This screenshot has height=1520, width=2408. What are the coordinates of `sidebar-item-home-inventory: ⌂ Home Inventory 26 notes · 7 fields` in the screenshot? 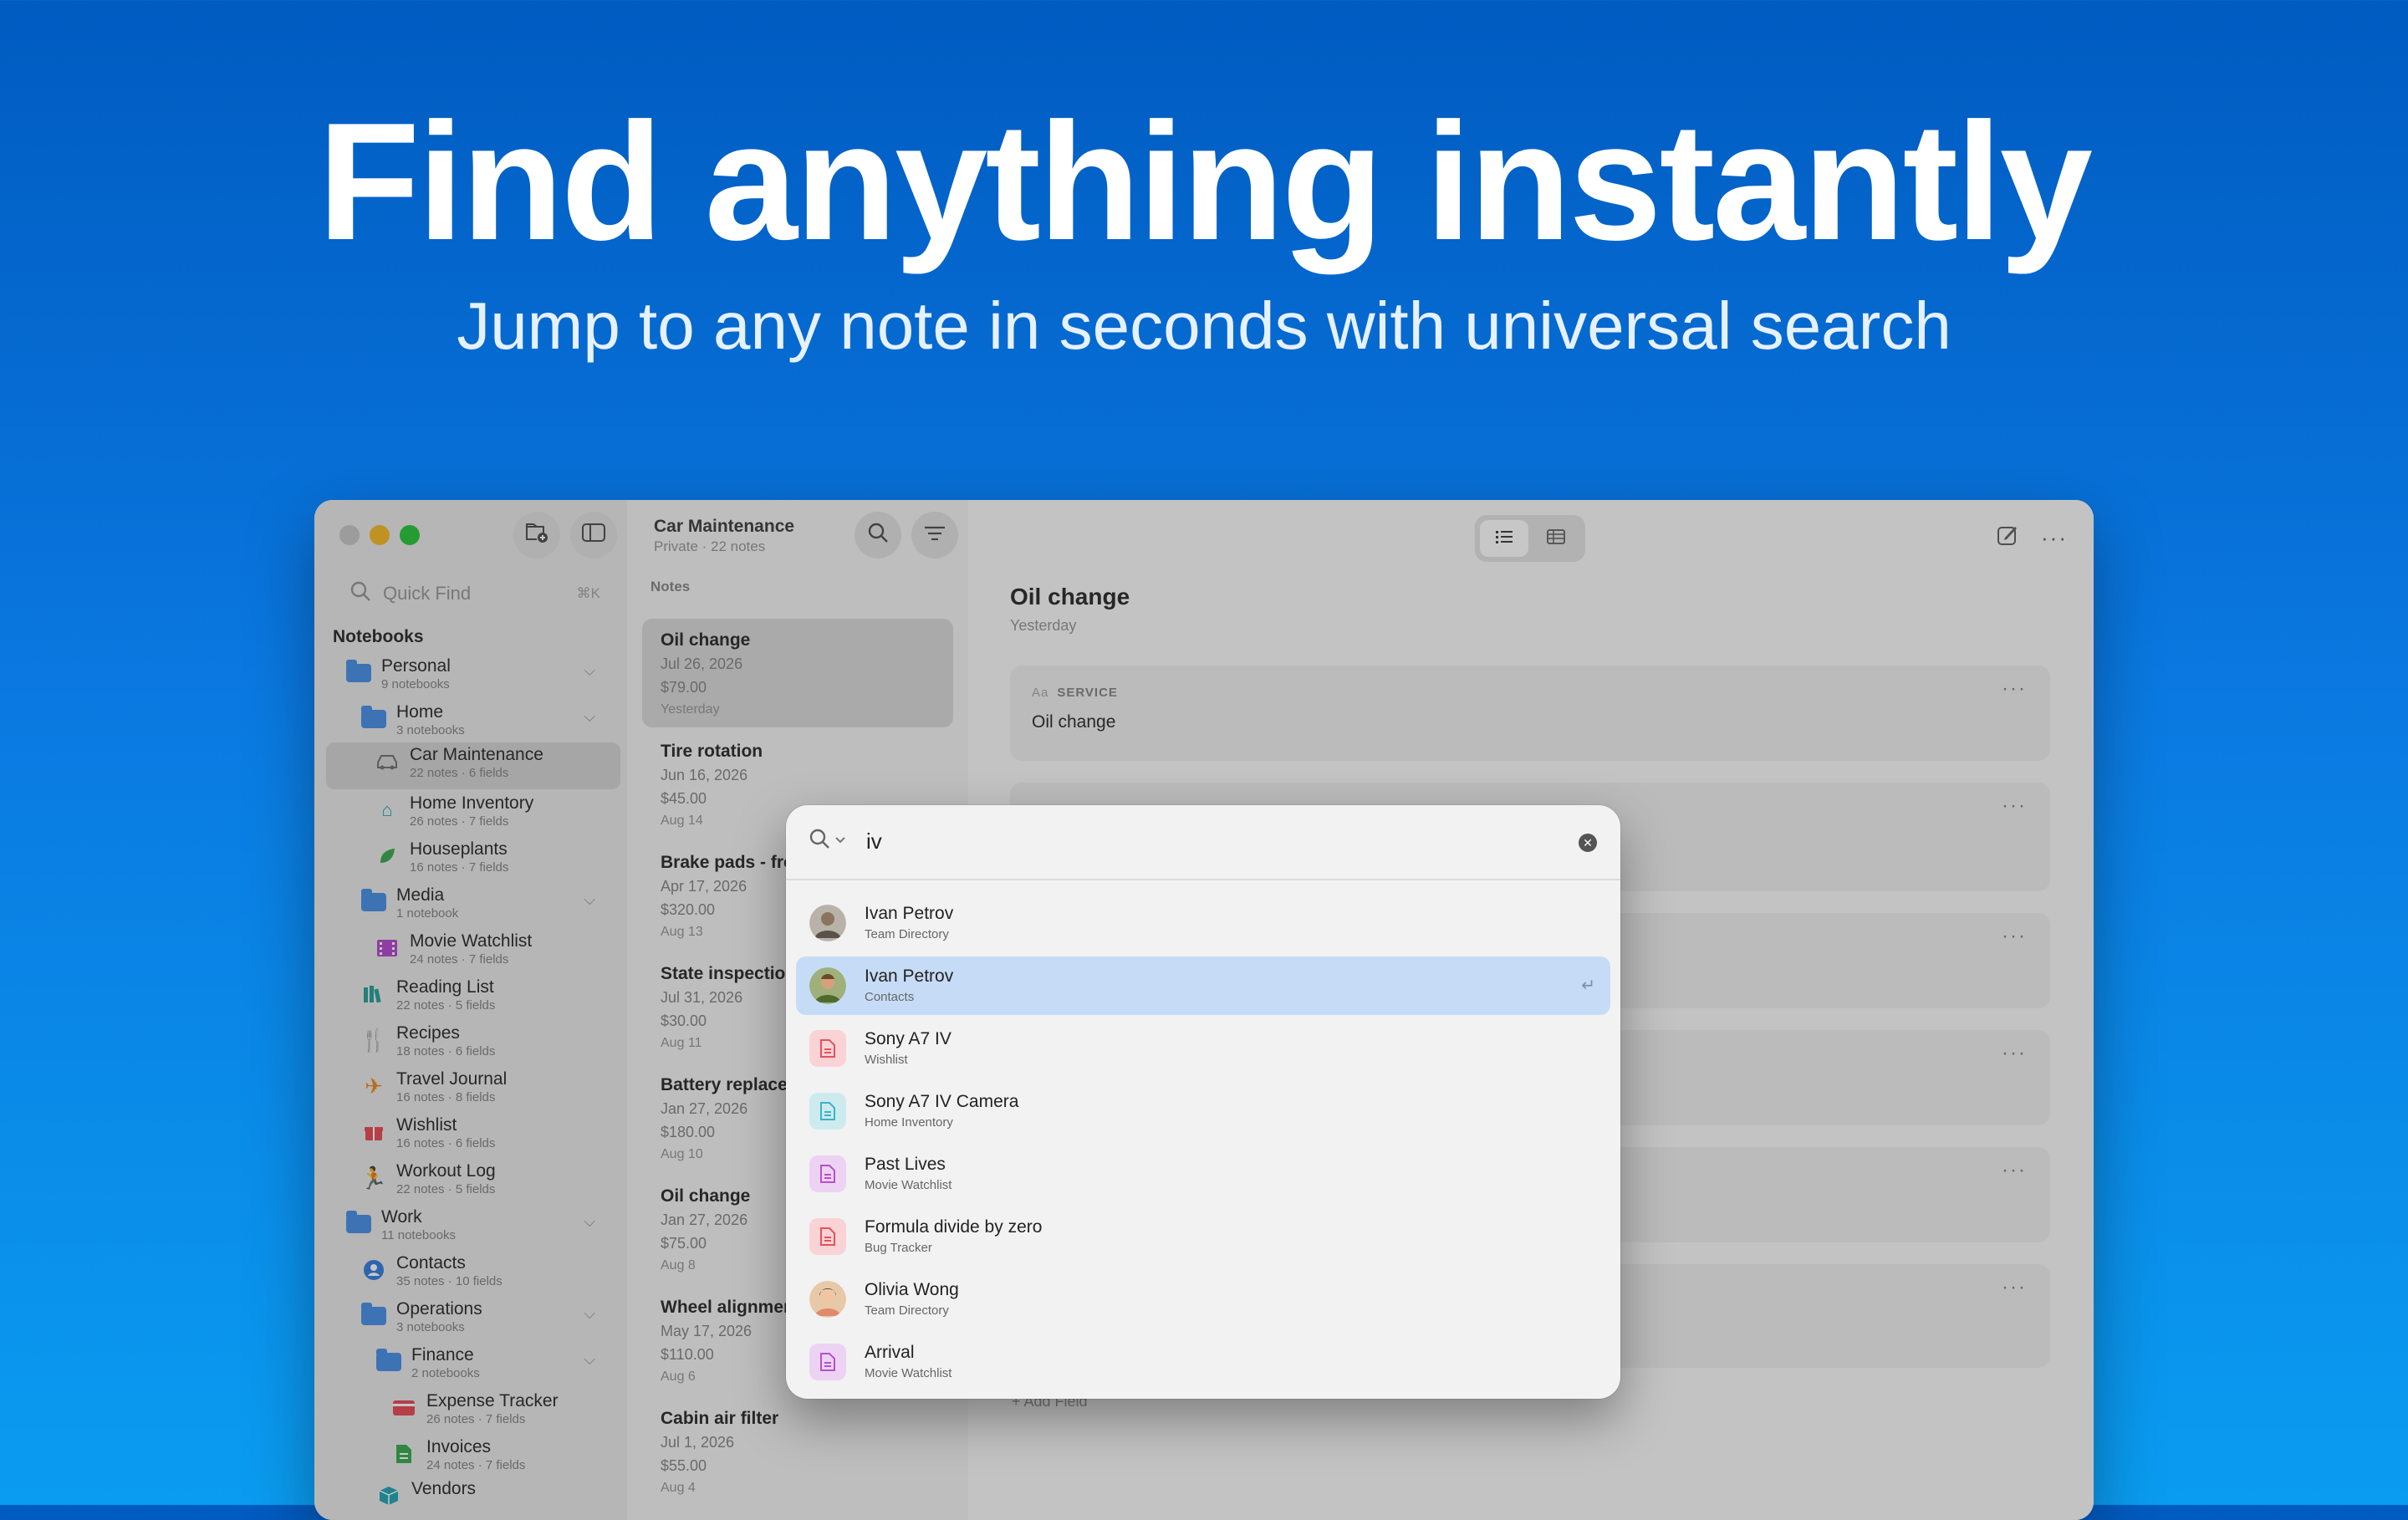 It's located at (484, 816).